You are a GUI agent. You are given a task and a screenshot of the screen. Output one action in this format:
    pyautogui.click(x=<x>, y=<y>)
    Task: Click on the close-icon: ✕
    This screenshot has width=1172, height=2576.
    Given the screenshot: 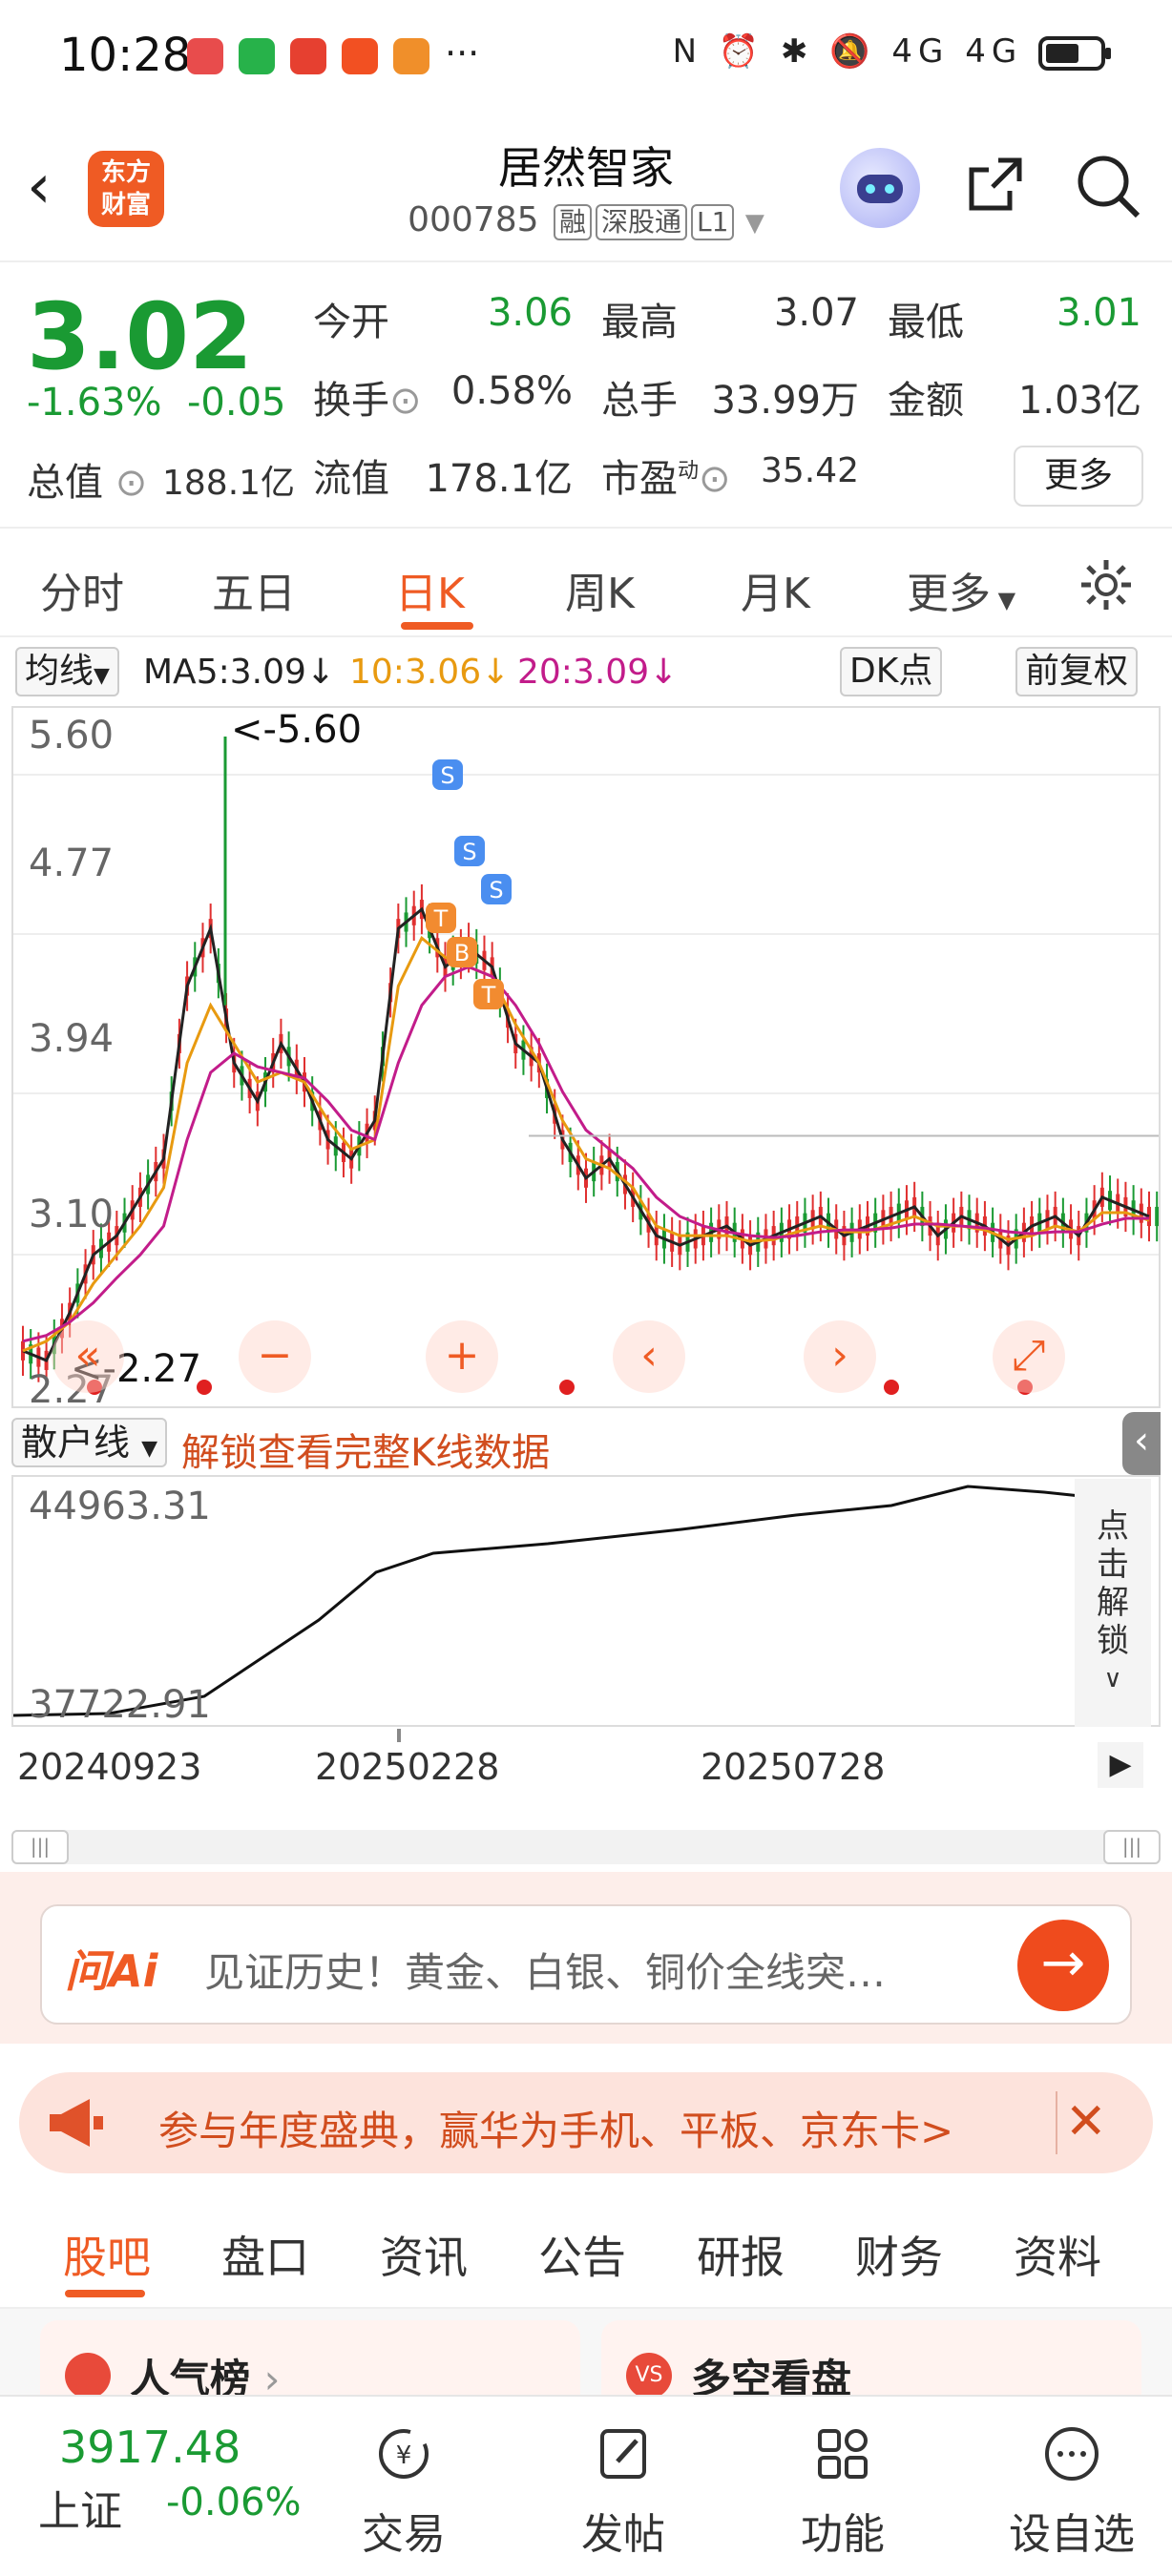 What is the action you would take?
    pyautogui.click(x=1086, y=2121)
    